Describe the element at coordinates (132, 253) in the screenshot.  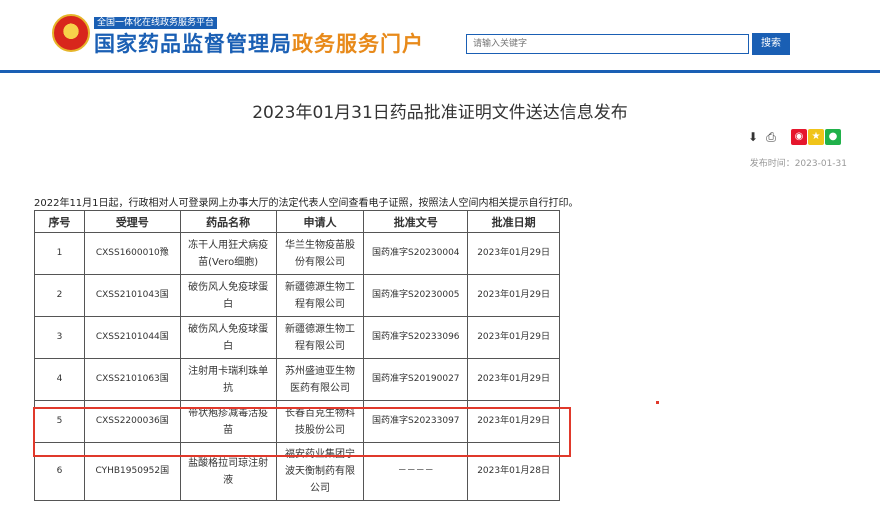
I see `cell-accept-no: CXSS1600010豫` at that location.